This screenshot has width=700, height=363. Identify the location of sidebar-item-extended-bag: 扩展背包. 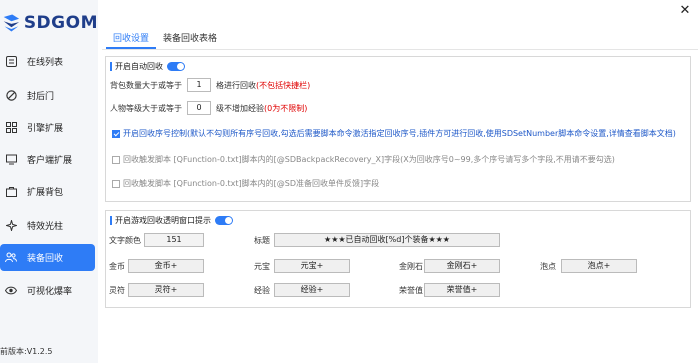
(49, 191).